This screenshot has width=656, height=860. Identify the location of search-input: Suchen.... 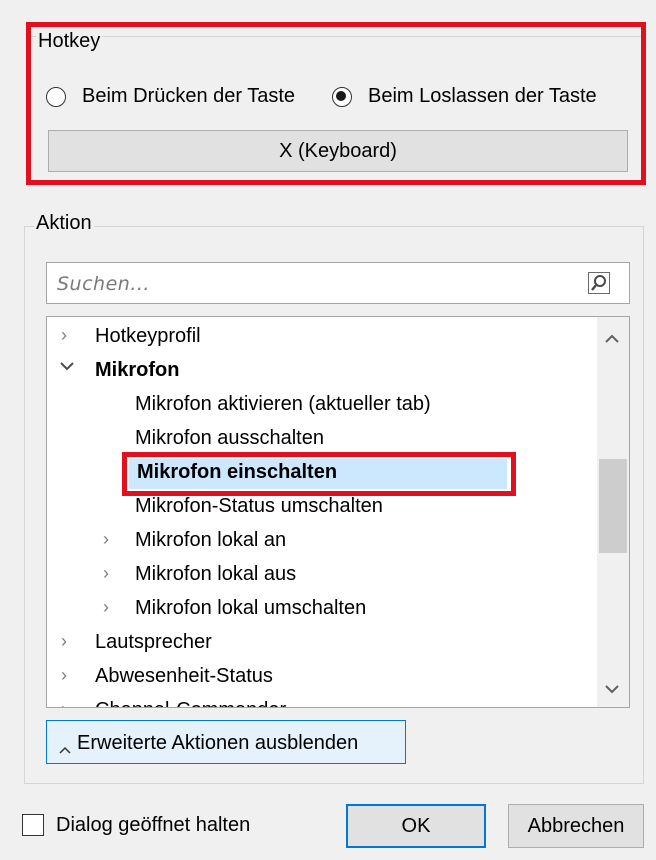
(103, 284).